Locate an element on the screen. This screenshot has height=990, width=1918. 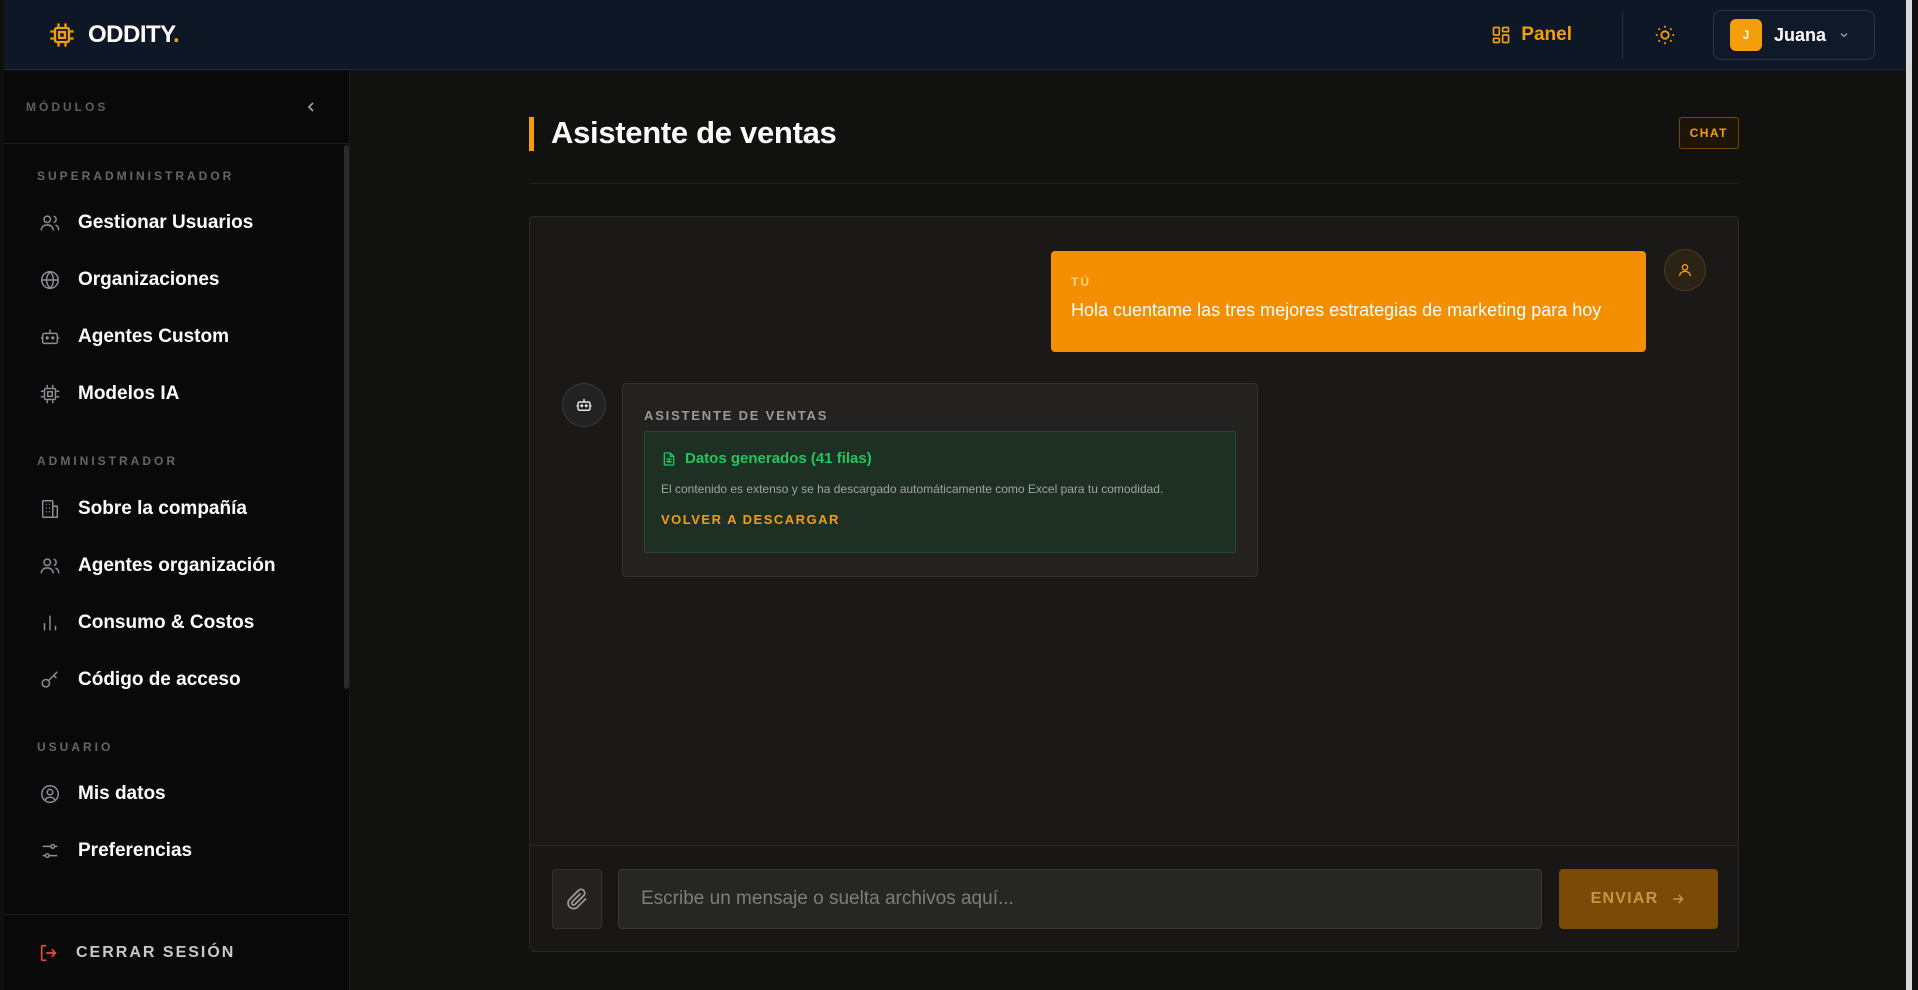
sidebar-item-sobre-la-compania: Sobre la compañía is located at coordinates (174, 508).